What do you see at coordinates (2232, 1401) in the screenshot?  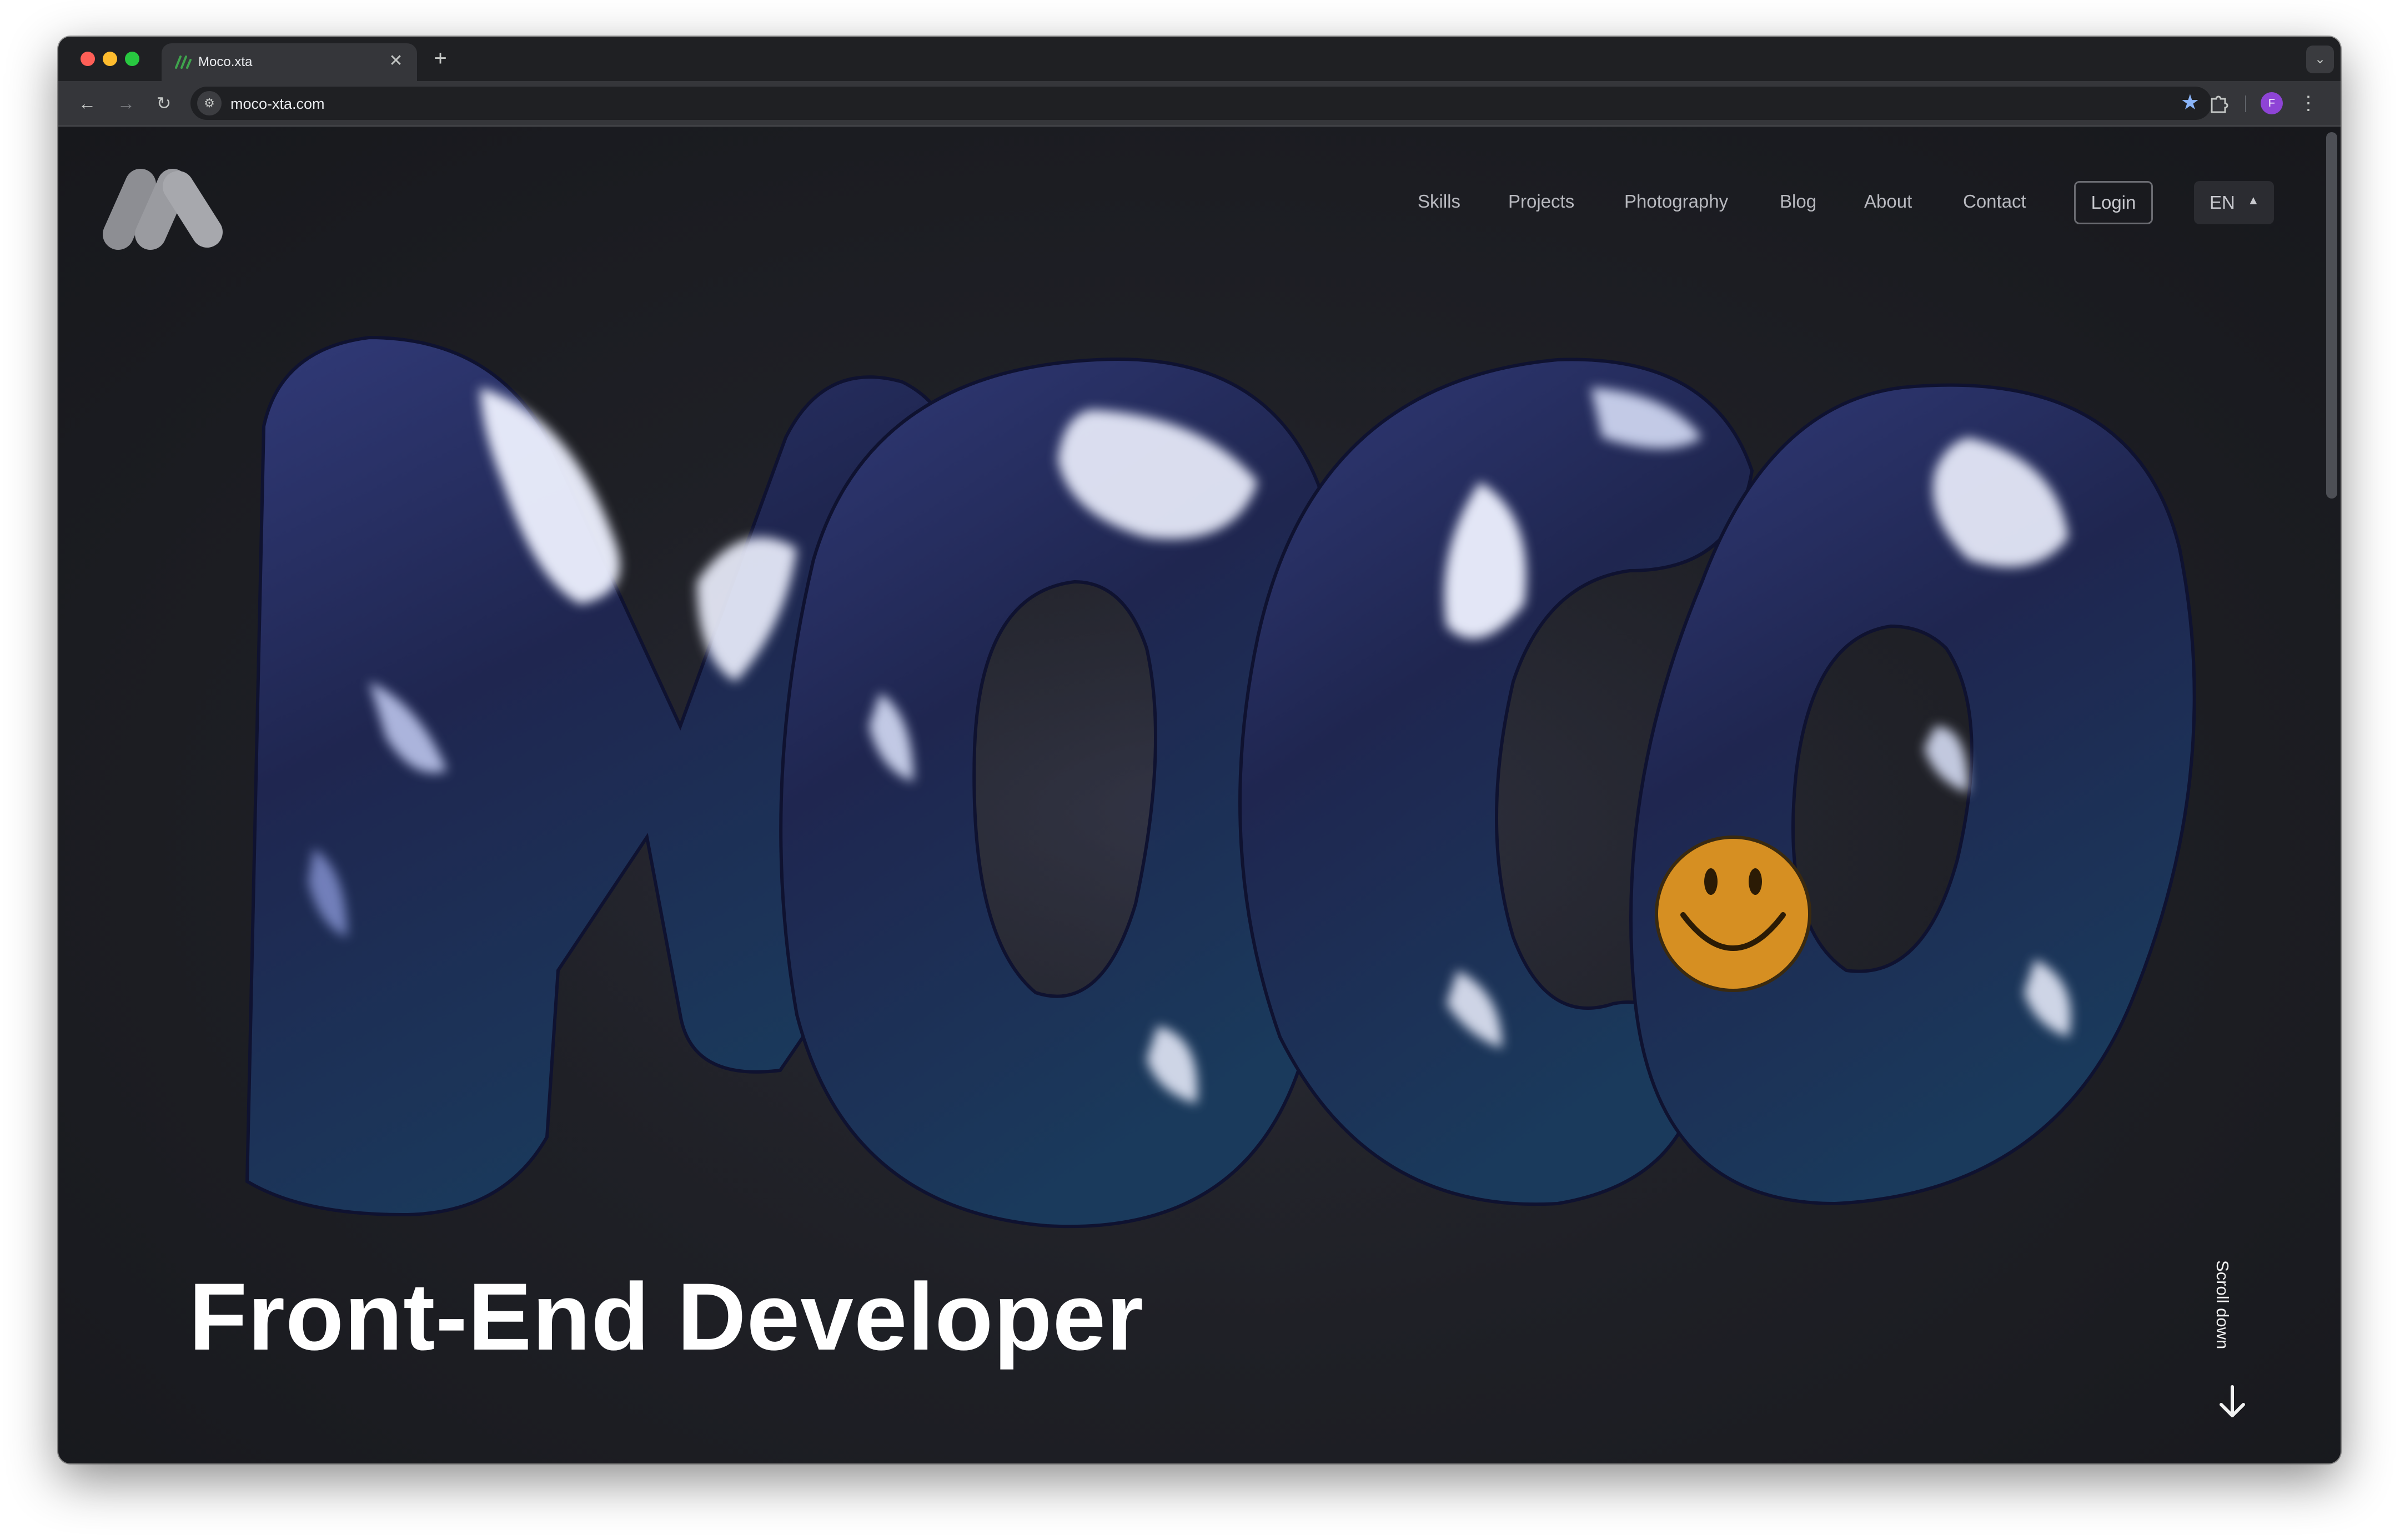 I see `arrow-down-icon` at bounding box center [2232, 1401].